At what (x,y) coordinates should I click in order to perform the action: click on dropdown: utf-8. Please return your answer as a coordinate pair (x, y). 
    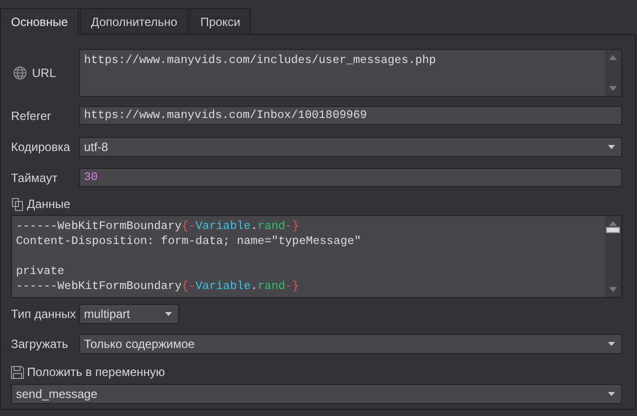
    Looking at the image, I should click on (350, 147).